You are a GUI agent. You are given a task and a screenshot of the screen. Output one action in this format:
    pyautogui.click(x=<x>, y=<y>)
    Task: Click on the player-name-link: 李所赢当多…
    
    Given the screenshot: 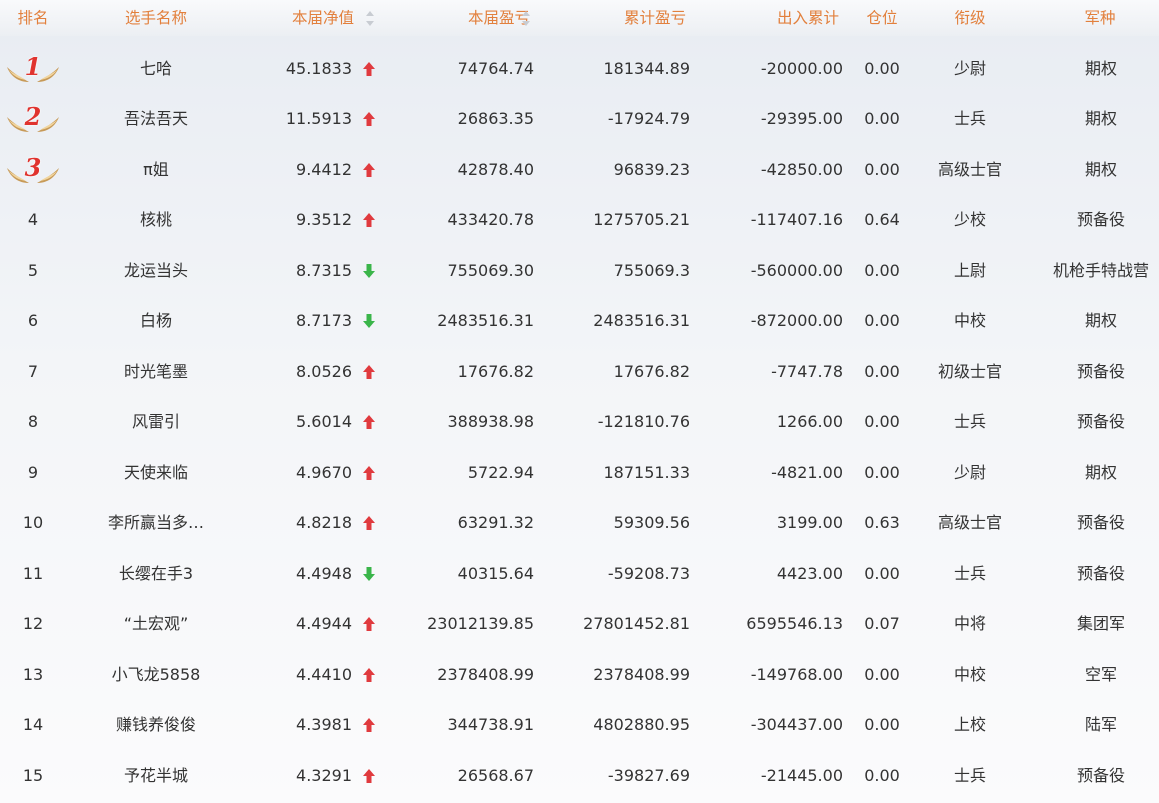 What is the action you would take?
    pyautogui.click(x=156, y=523)
    